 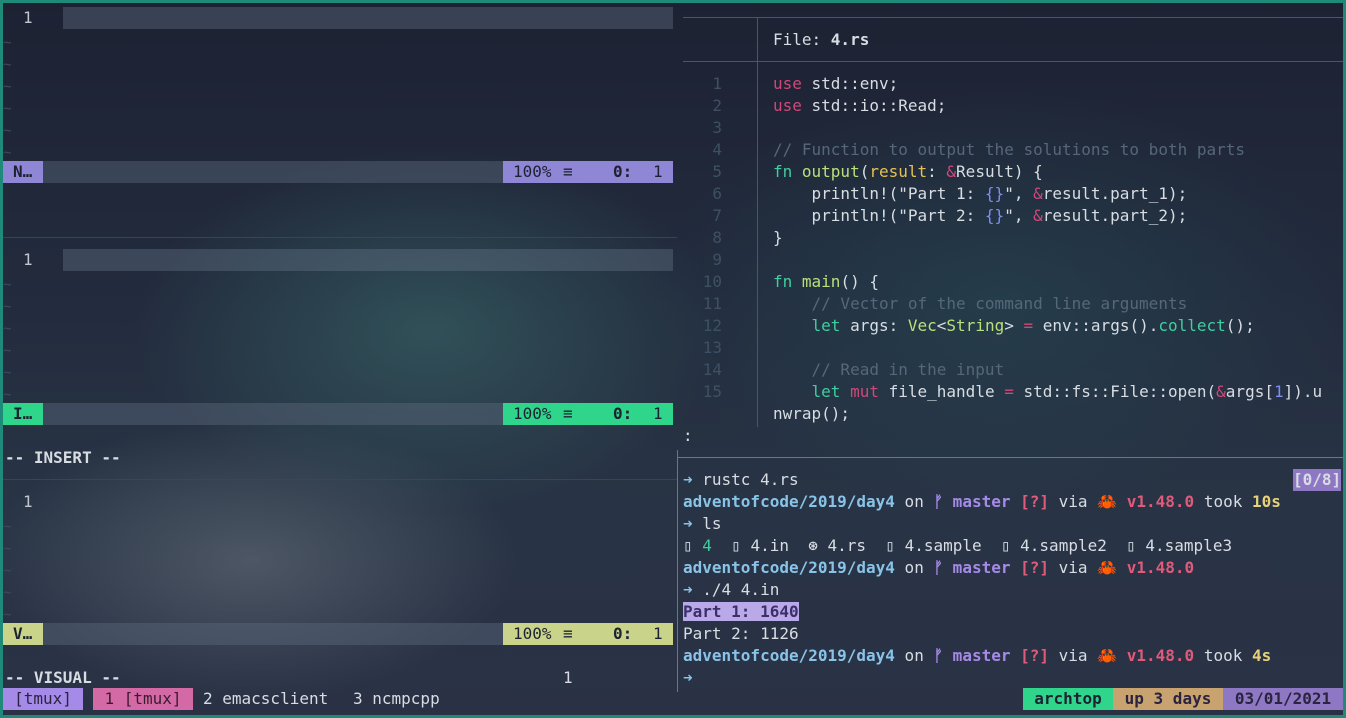 I want to click on code-line: use std::io::Read;, so click(x=860, y=105).